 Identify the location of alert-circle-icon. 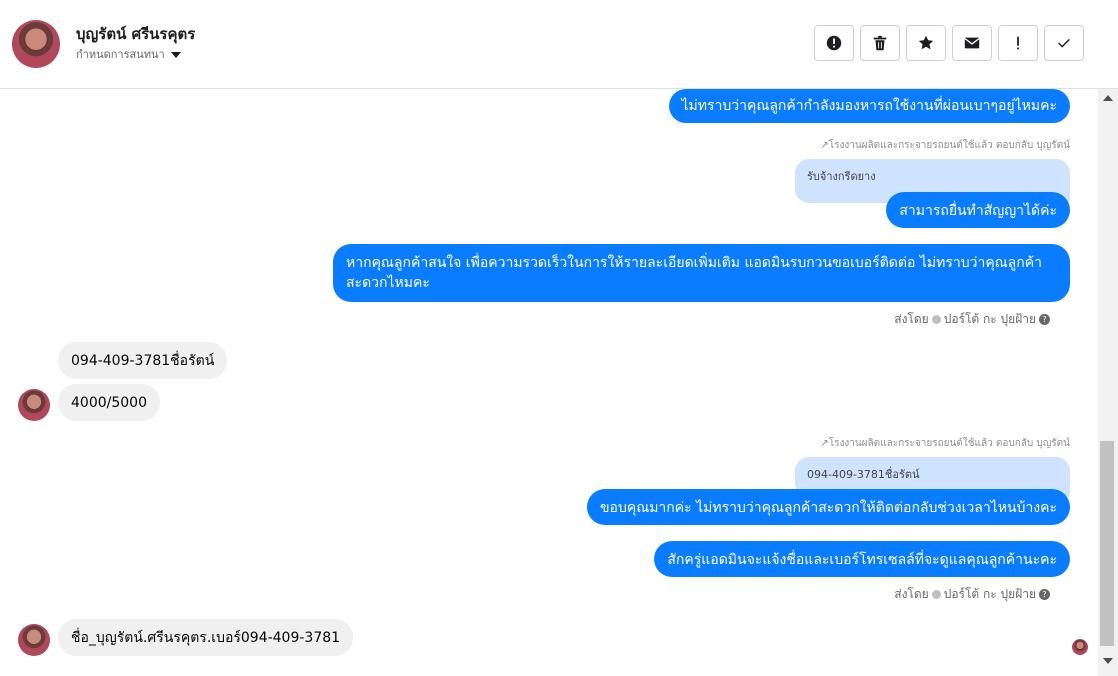
(834, 43).